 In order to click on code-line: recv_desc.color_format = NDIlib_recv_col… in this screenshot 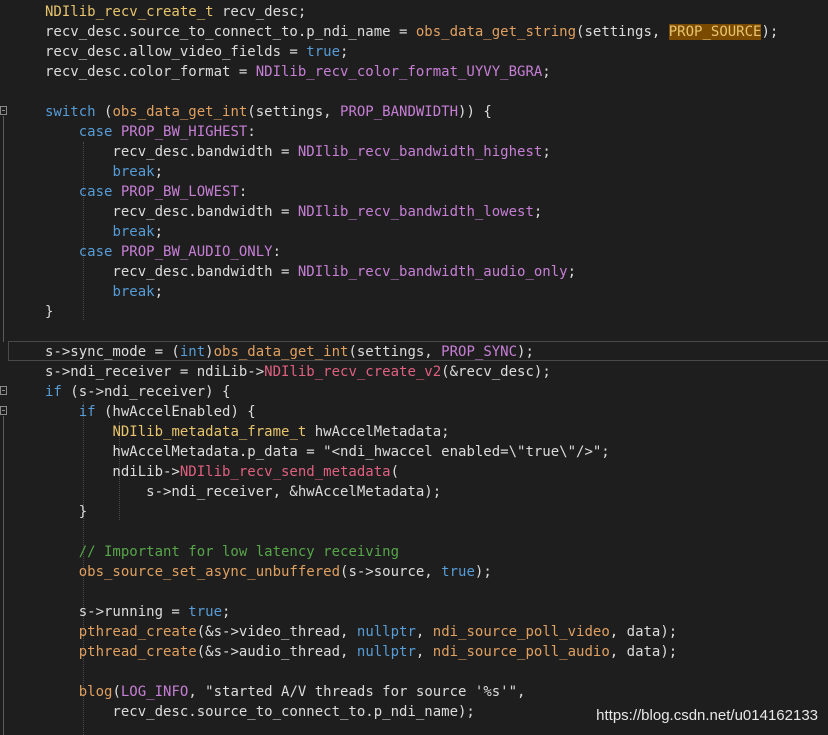, I will do `click(411, 72)`.